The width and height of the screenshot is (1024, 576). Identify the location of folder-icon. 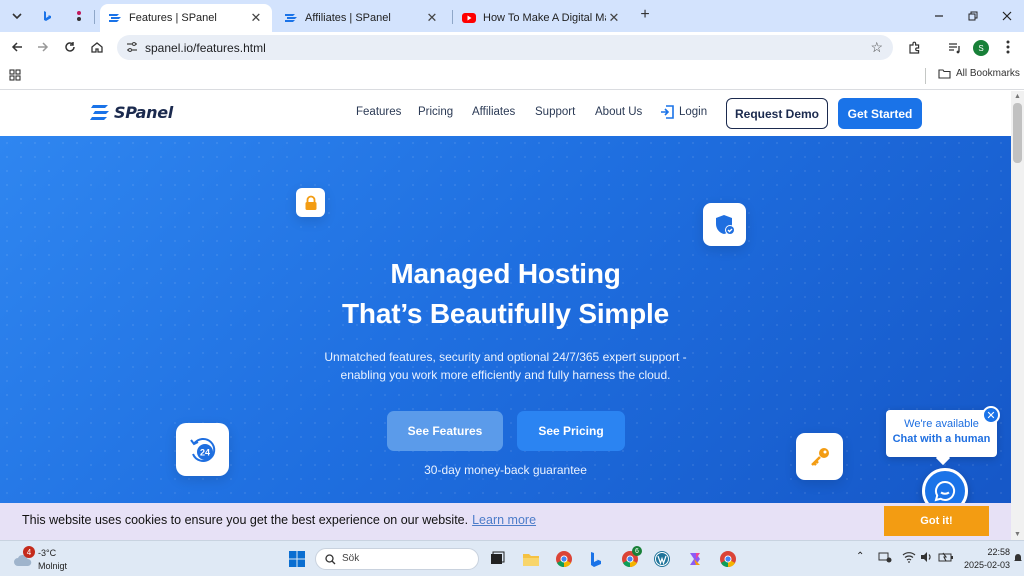
(531, 559).